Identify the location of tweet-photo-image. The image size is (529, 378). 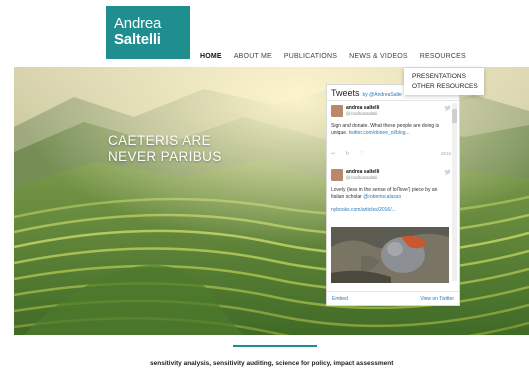
(390, 255).